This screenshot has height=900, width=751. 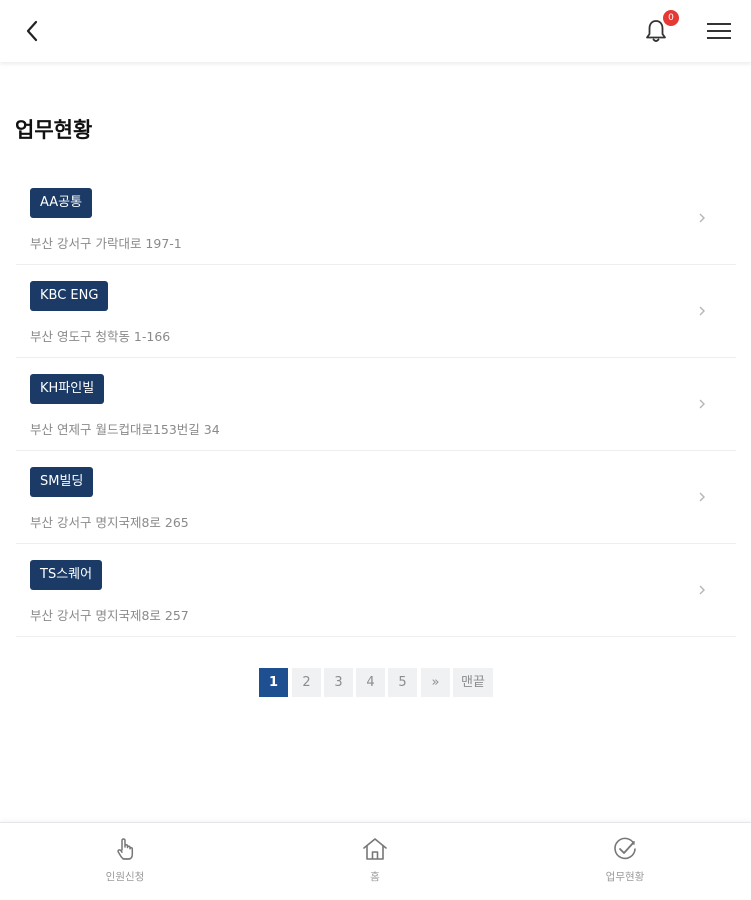 I want to click on page-button-2: 2, so click(x=306, y=682).